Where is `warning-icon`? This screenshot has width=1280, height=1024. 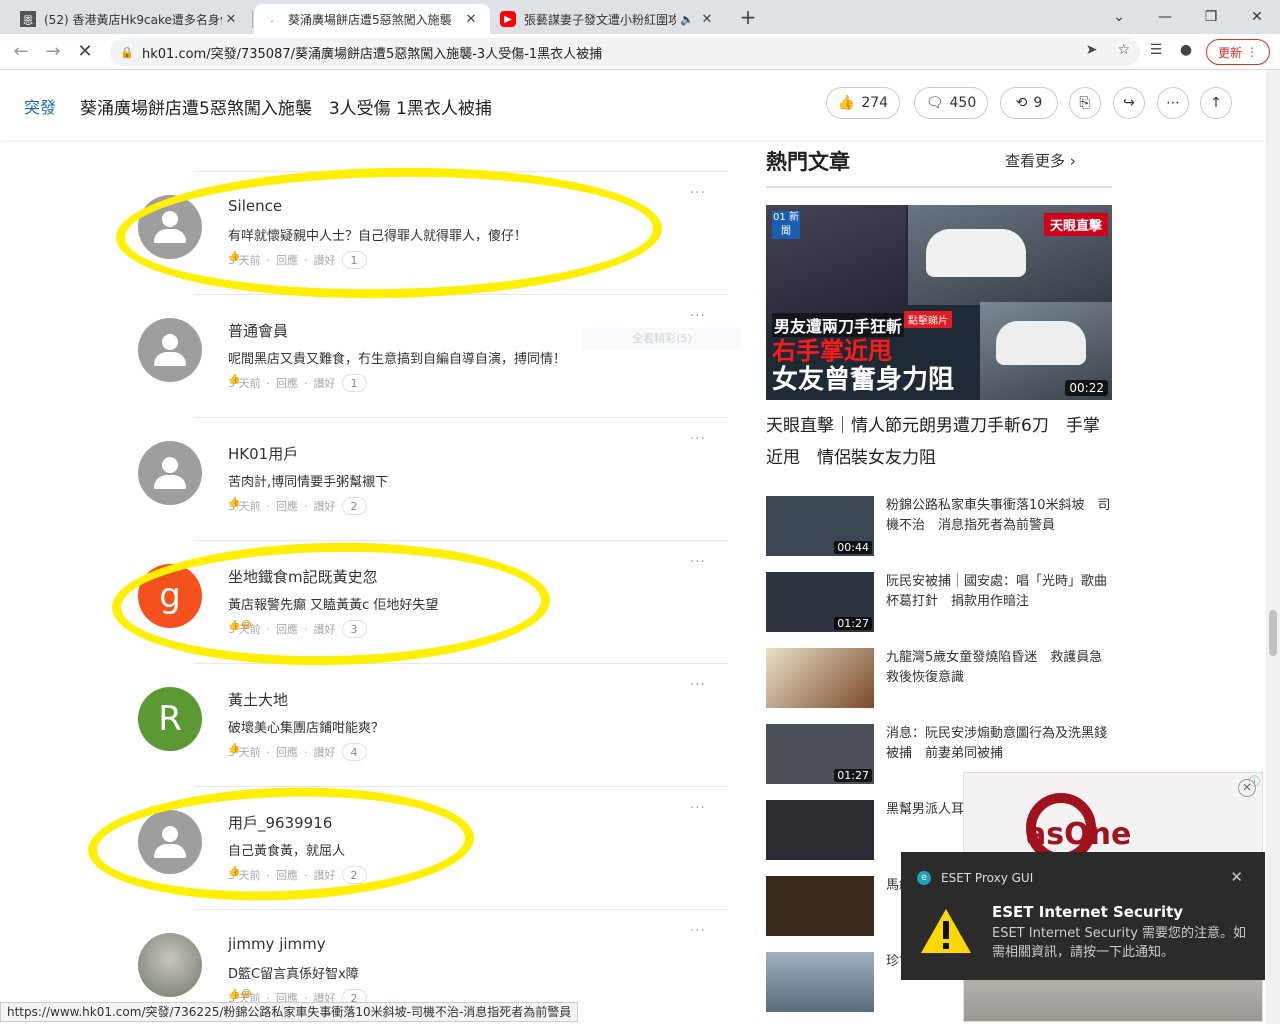 warning-icon is located at coordinates (946, 931).